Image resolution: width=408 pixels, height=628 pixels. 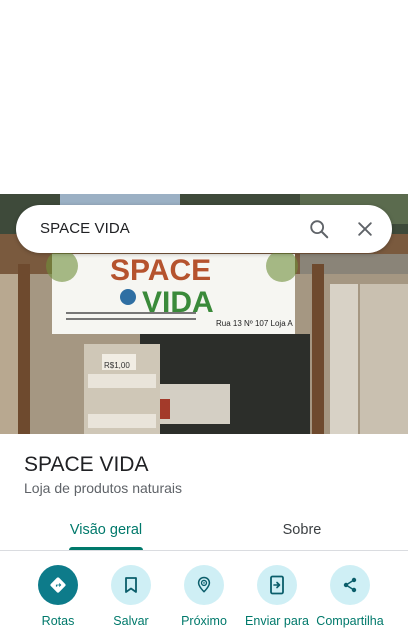 I want to click on directions-icon, so click(x=58, y=585).